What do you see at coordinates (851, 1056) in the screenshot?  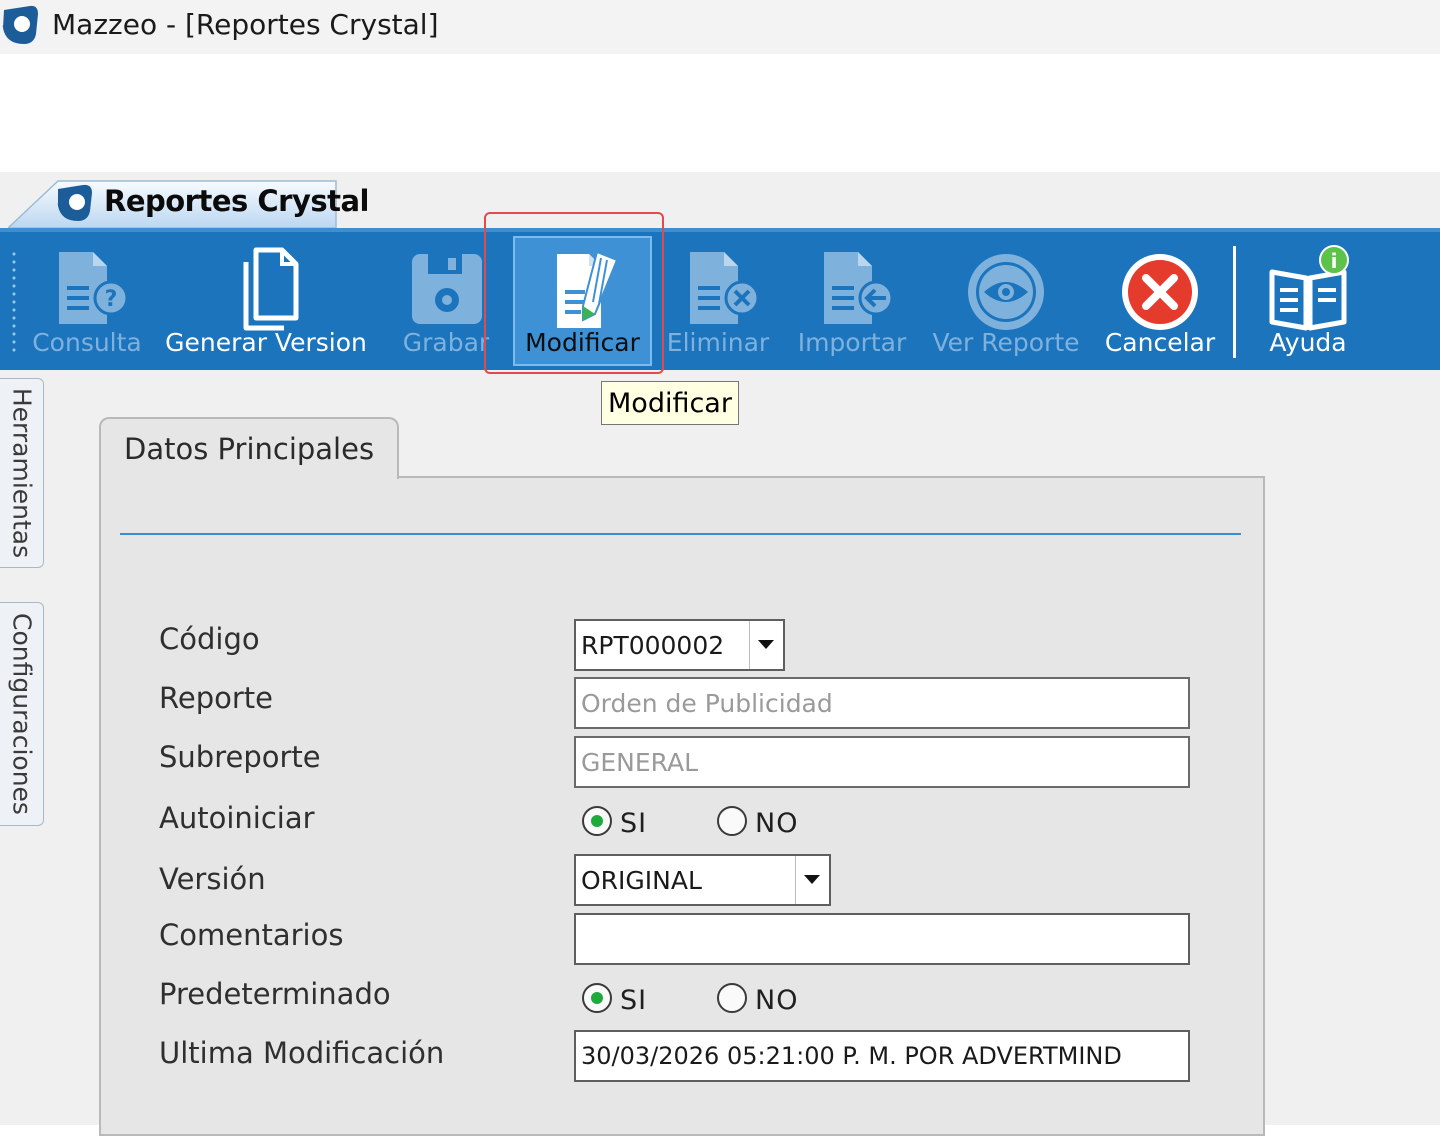 I see `ultima-modificacion-value: 30/03/2026 05:21:00 P. M. POR ADVERTMIND` at bounding box center [851, 1056].